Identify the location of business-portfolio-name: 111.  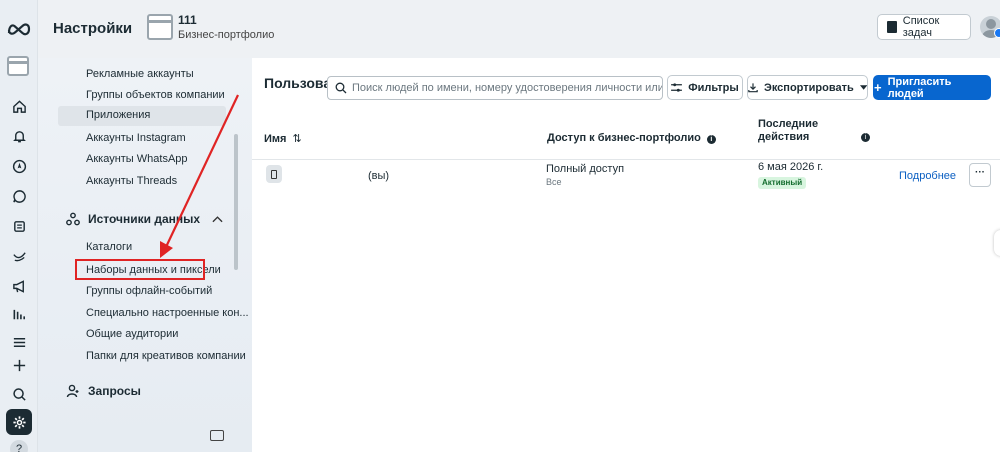
(187, 20).